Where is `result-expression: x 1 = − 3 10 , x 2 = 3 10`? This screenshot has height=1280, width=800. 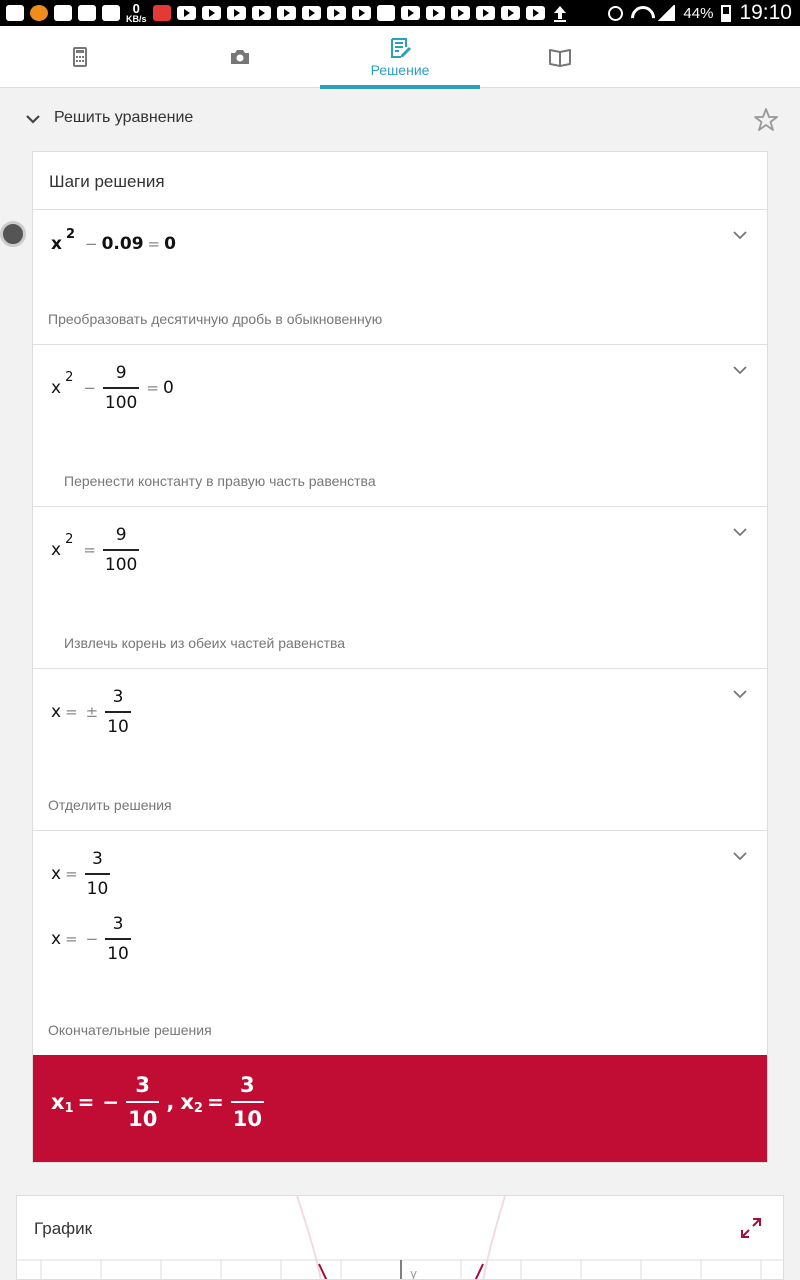 result-expression: x 1 = − 3 10 , x 2 = 3 10 is located at coordinates (157, 1102).